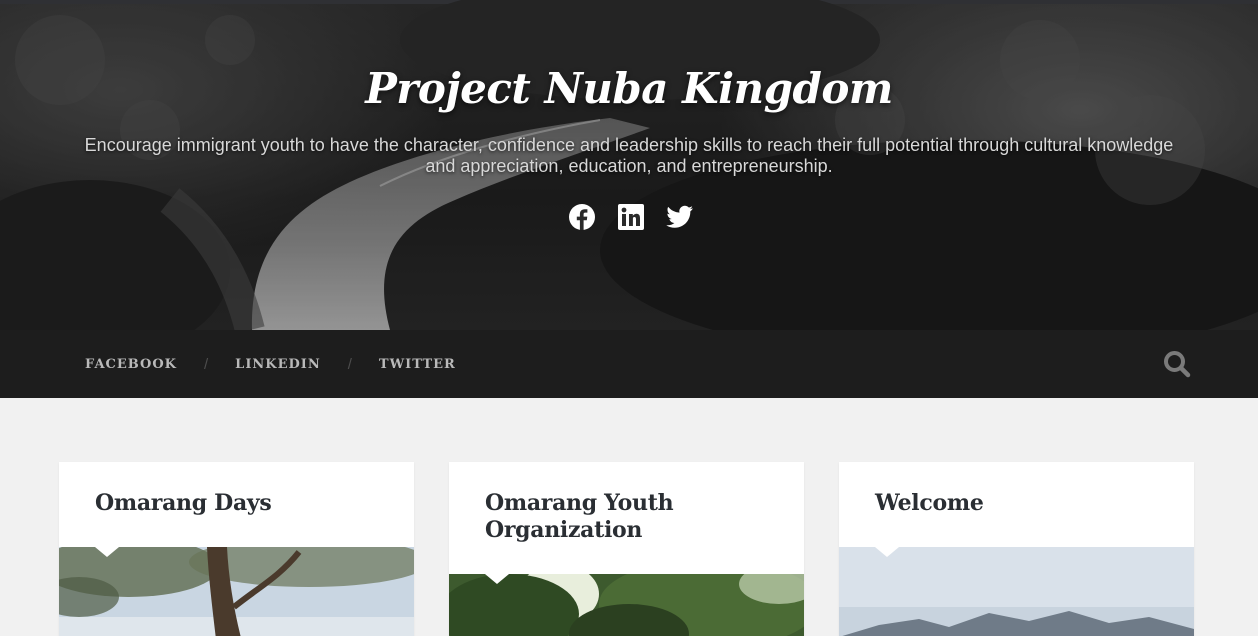 The width and height of the screenshot is (1258, 636). I want to click on nav-item-facebook: FACEBOOK, so click(131, 364).